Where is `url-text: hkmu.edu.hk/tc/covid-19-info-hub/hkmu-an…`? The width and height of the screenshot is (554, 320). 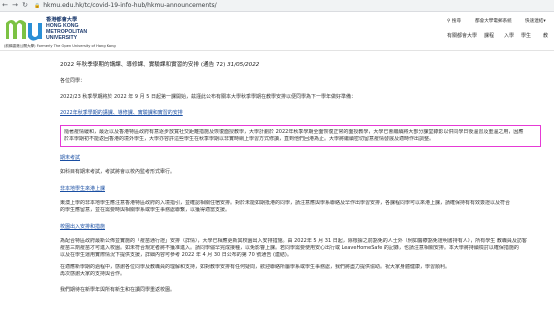 url-text: hkmu.edu.hk/tc/covid-19-info-hub/hkmu-an… is located at coordinates (130, 5).